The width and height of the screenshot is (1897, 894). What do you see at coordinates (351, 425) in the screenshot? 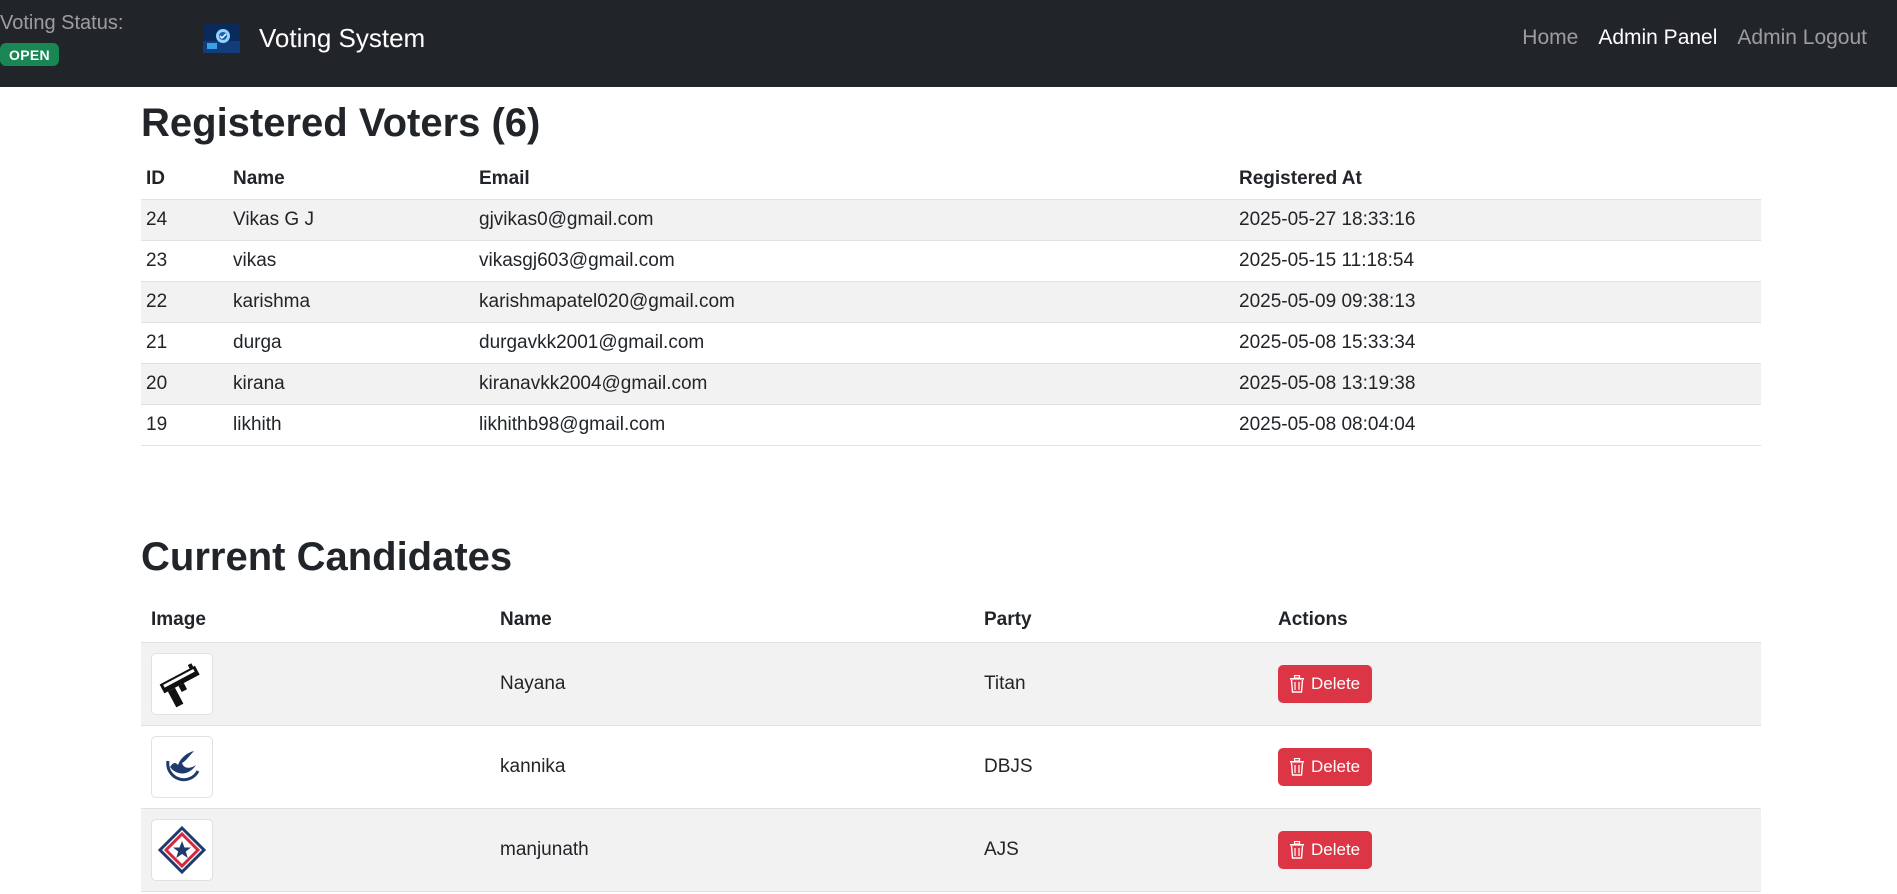
I see `voter-name: likhith` at bounding box center [351, 425].